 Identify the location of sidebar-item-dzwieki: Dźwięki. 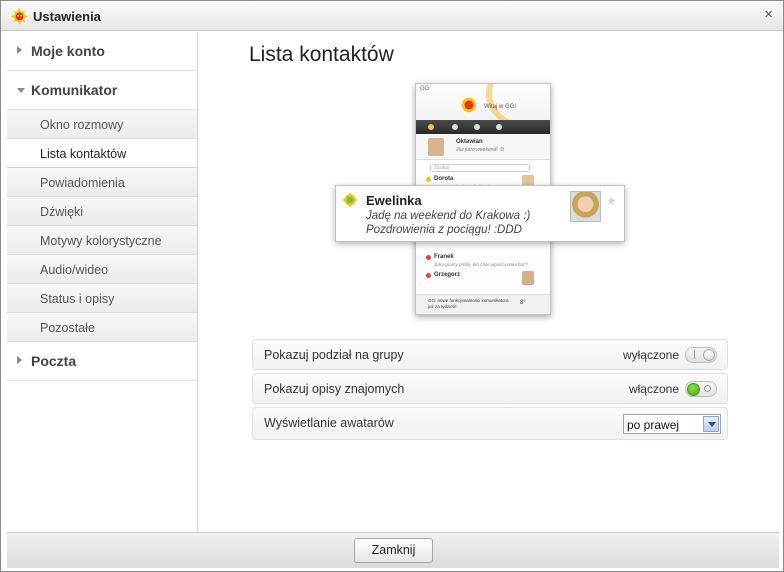
(102, 211).